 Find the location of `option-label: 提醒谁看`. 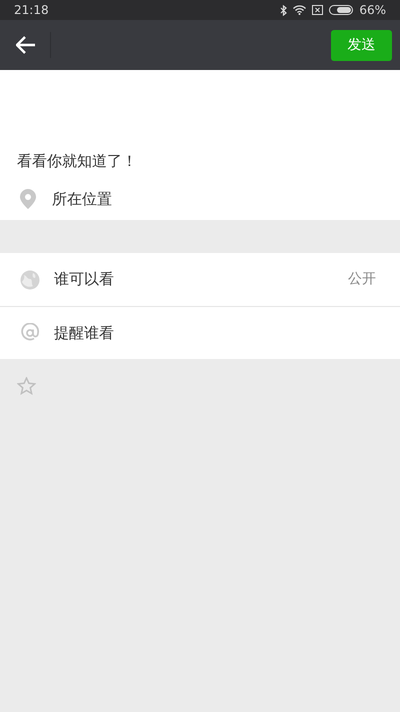

option-label: 提醒谁看 is located at coordinates (84, 333).